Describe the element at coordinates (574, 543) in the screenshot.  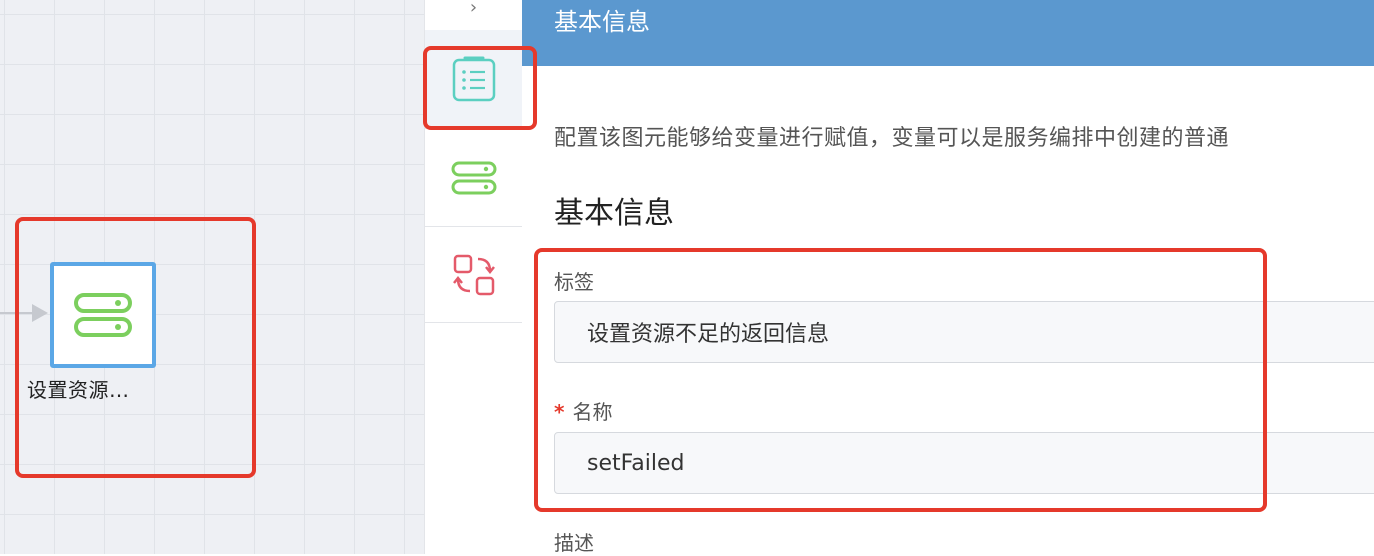
I see `description-field-label: 描述` at that location.